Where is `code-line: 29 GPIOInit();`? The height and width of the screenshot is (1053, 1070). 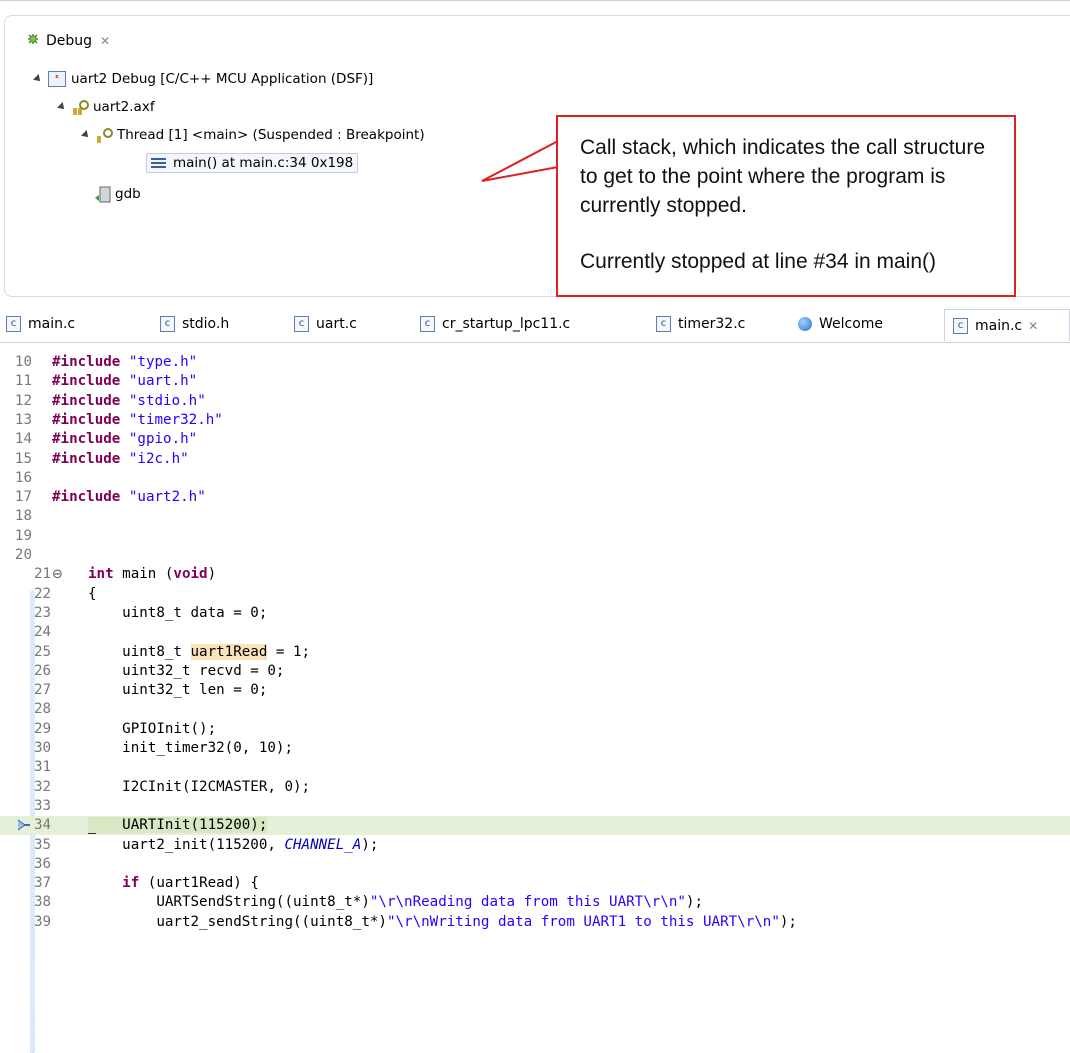 code-line: 29 GPIOInit(); is located at coordinates (535, 729).